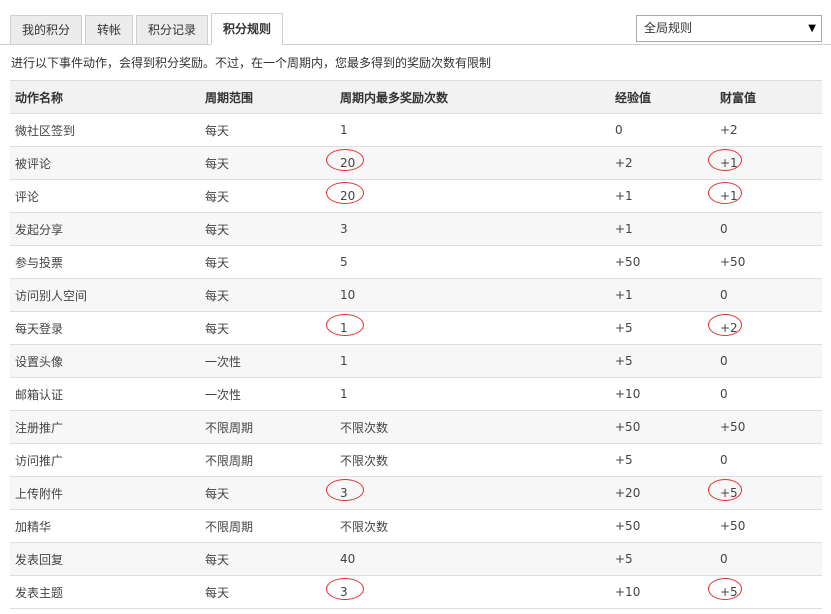 The image size is (831, 614). Describe the element at coordinates (105, 130) in the screenshot. I see `cell-action: 微社区签到` at that location.